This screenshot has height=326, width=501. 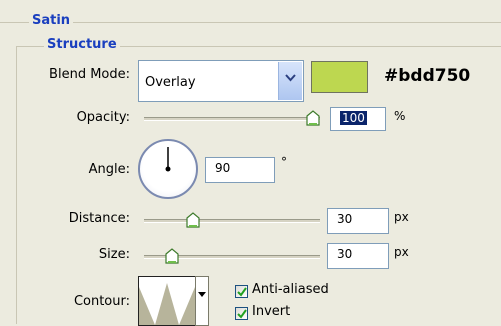 What do you see at coordinates (172, 256) in the screenshot?
I see `size-slider-thumb-icon` at bounding box center [172, 256].